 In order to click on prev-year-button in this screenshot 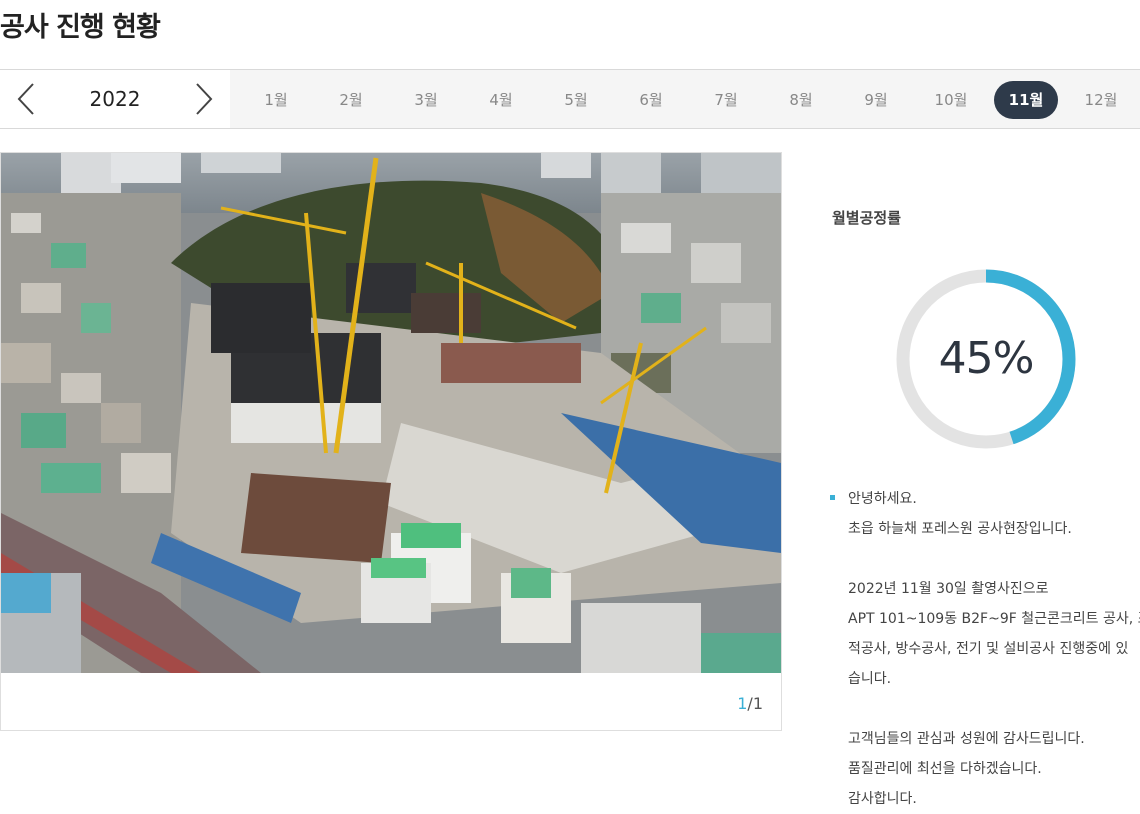, I will do `click(26, 99)`.